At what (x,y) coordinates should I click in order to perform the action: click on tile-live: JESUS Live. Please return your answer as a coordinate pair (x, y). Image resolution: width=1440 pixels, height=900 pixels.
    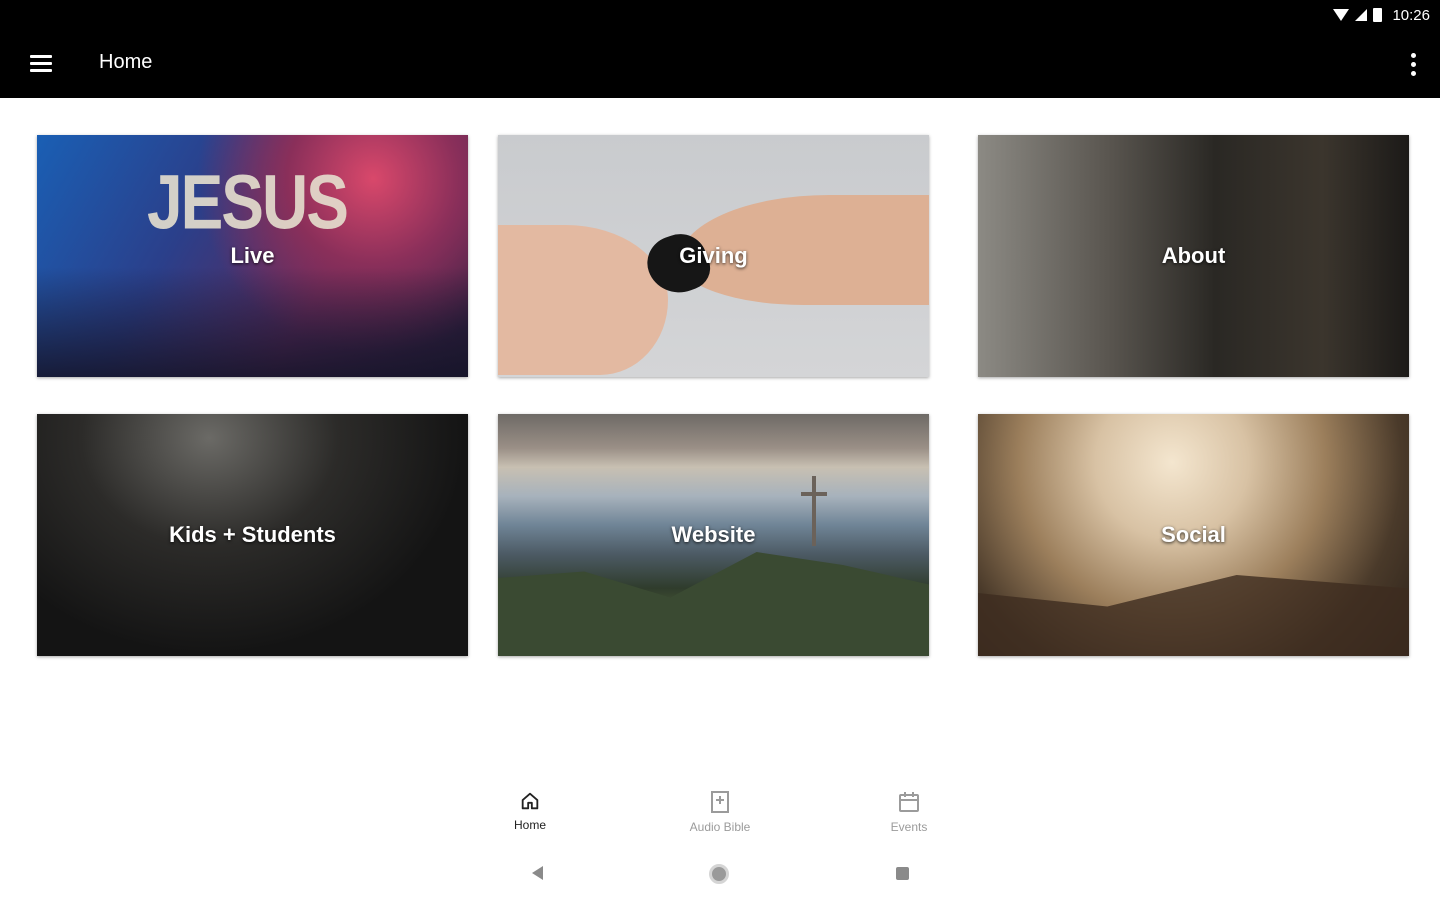
    Looking at the image, I should click on (252, 256).